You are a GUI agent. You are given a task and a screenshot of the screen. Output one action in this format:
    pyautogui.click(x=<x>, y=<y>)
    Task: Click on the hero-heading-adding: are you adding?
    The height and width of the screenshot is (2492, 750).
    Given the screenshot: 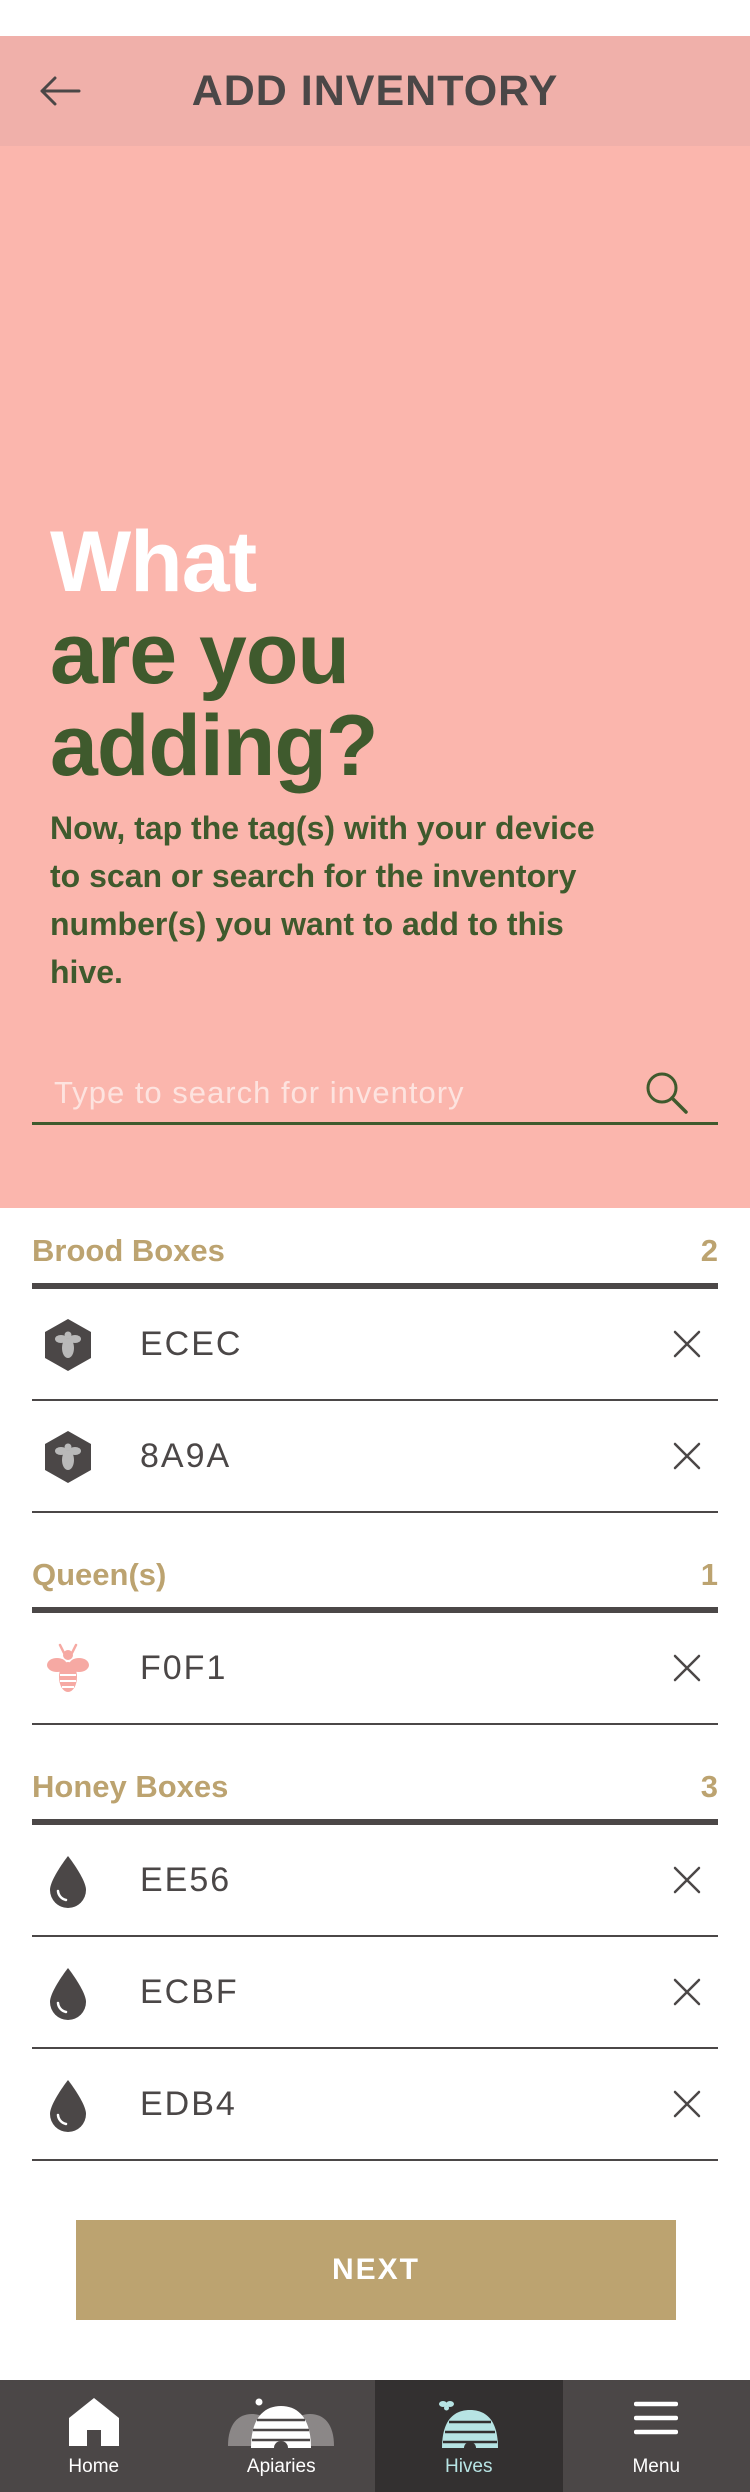 What is the action you would take?
    pyautogui.click(x=214, y=700)
    